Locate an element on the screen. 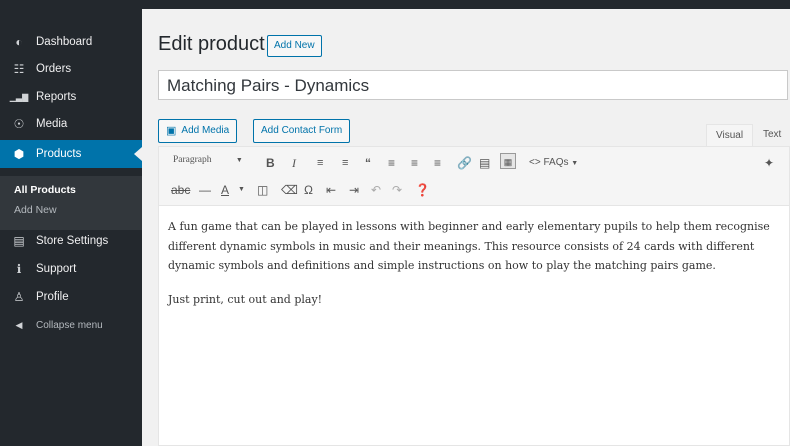  add-media-label: Add Media is located at coordinates (205, 130).